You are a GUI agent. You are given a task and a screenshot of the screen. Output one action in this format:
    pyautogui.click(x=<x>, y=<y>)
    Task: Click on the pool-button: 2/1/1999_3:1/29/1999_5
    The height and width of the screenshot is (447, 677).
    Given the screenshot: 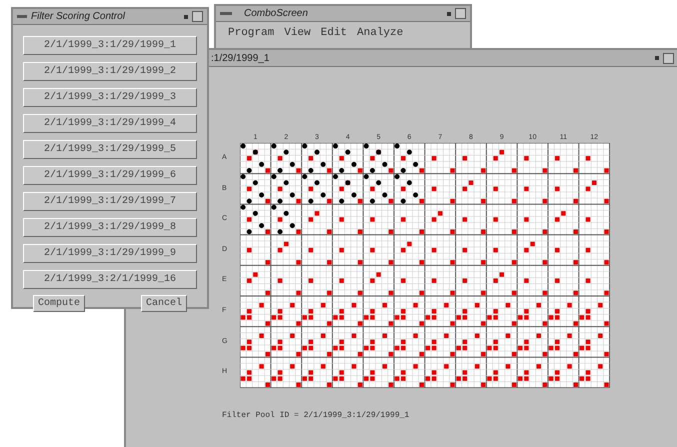 What is the action you would take?
    pyautogui.click(x=110, y=149)
    